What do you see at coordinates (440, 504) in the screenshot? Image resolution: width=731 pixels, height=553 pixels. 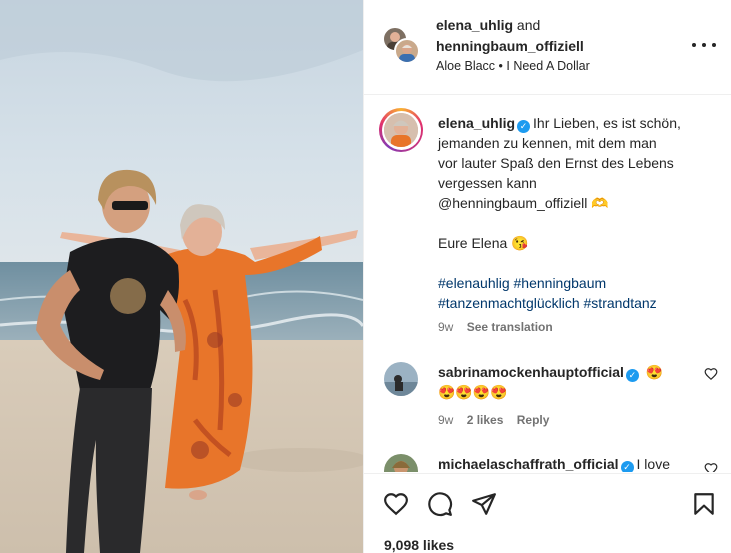 I see `comment-icon` at bounding box center [440, 504].